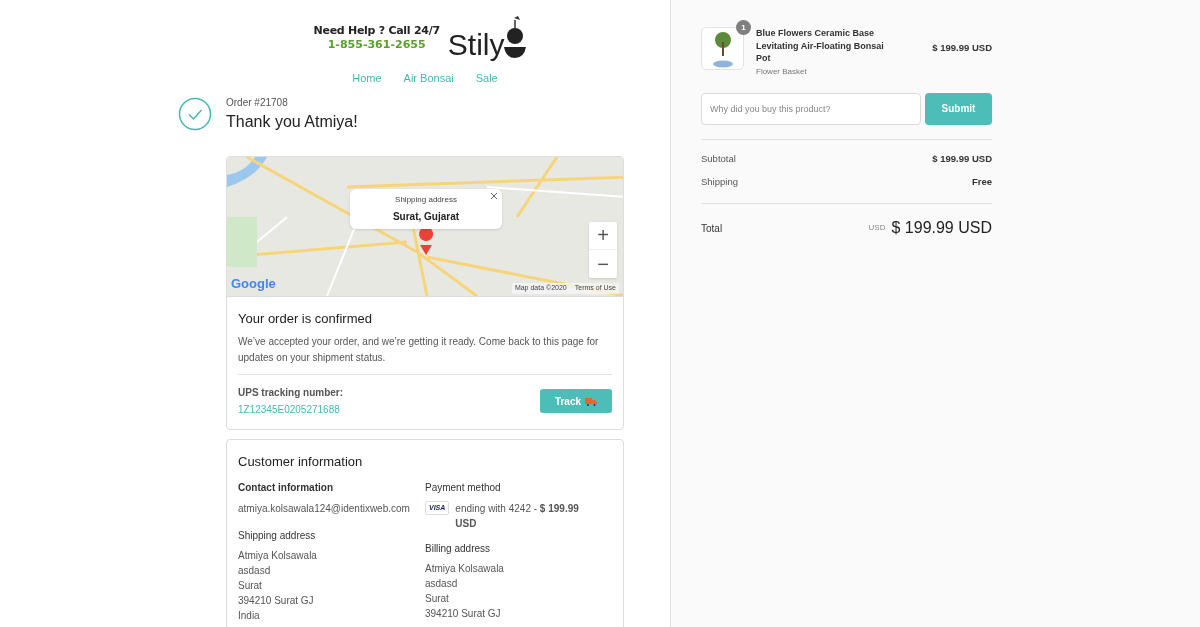 This screenshot has width=1200, height=627. Describe the element at coordinates (820, 46) in the screenshot. I see `product-name: Blue Flowers Ceramic Base Levitating Air-Floating Bonsai Pot` at that location.